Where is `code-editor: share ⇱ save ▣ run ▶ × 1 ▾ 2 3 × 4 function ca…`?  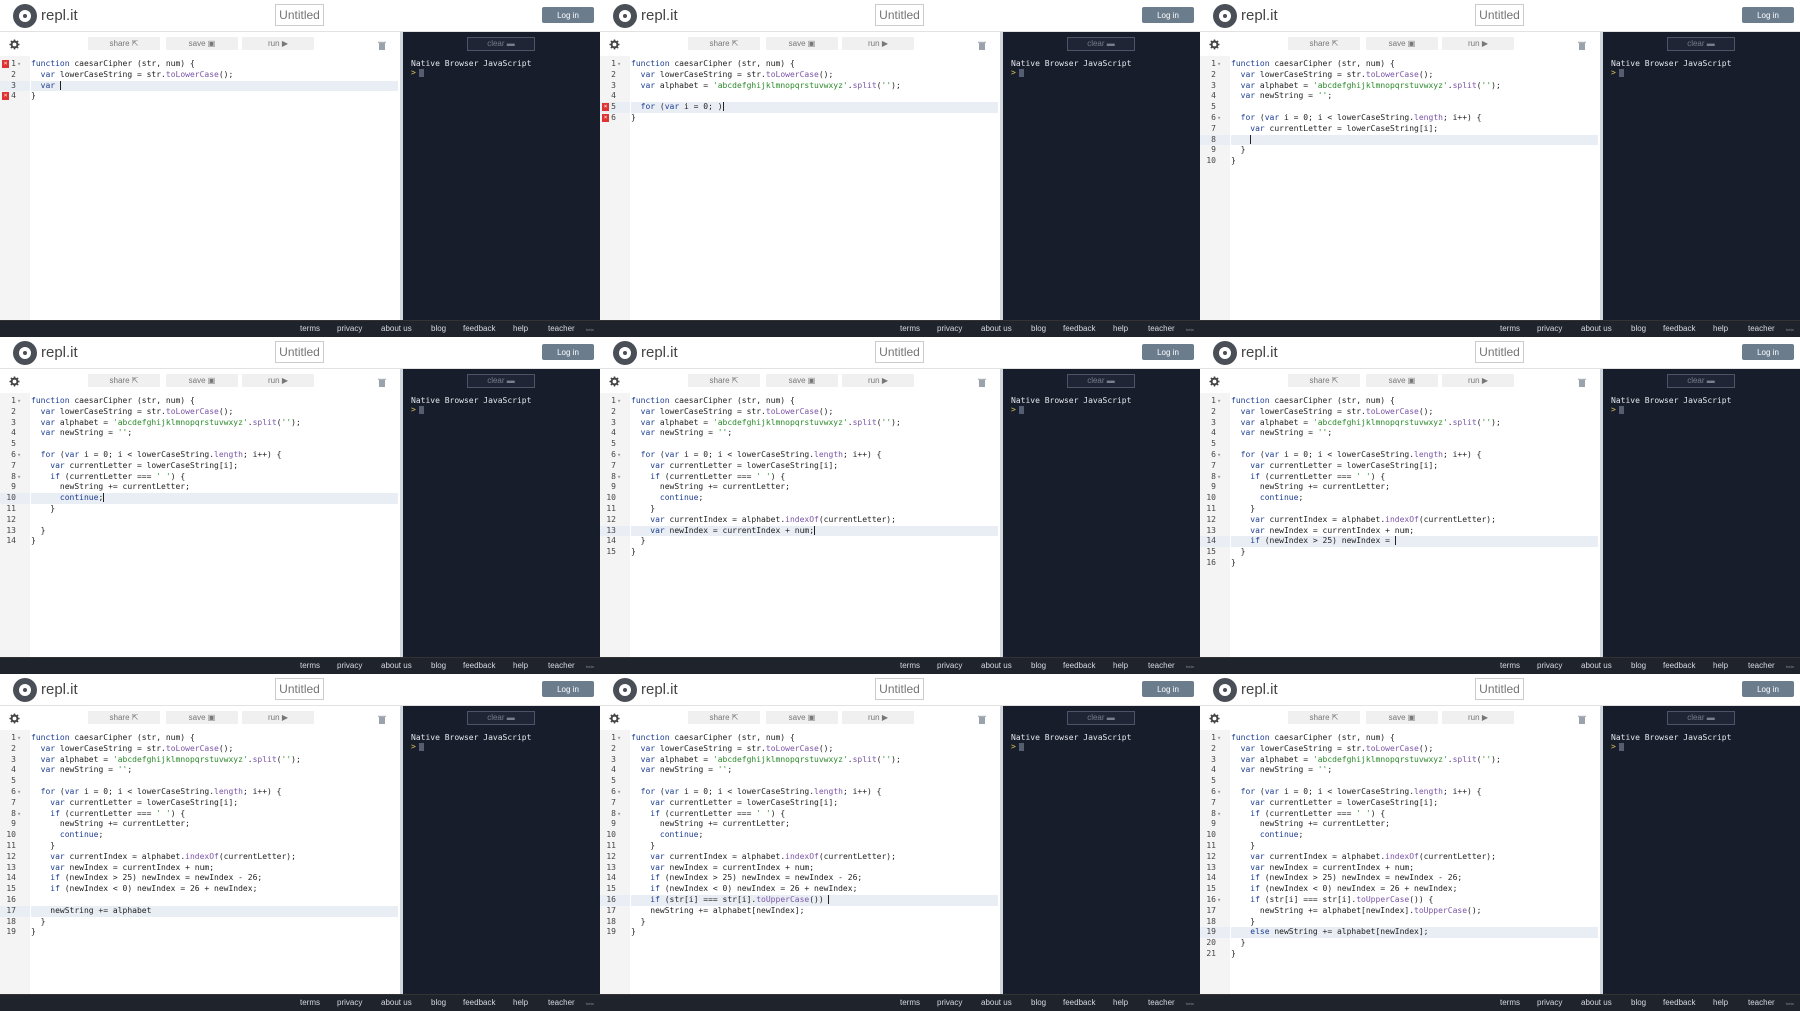
code-editor: share ⇱ save ▣ run ▶ × 1 ▾ 2 3 × 4 function ca… is located at coordinates (200, 176).